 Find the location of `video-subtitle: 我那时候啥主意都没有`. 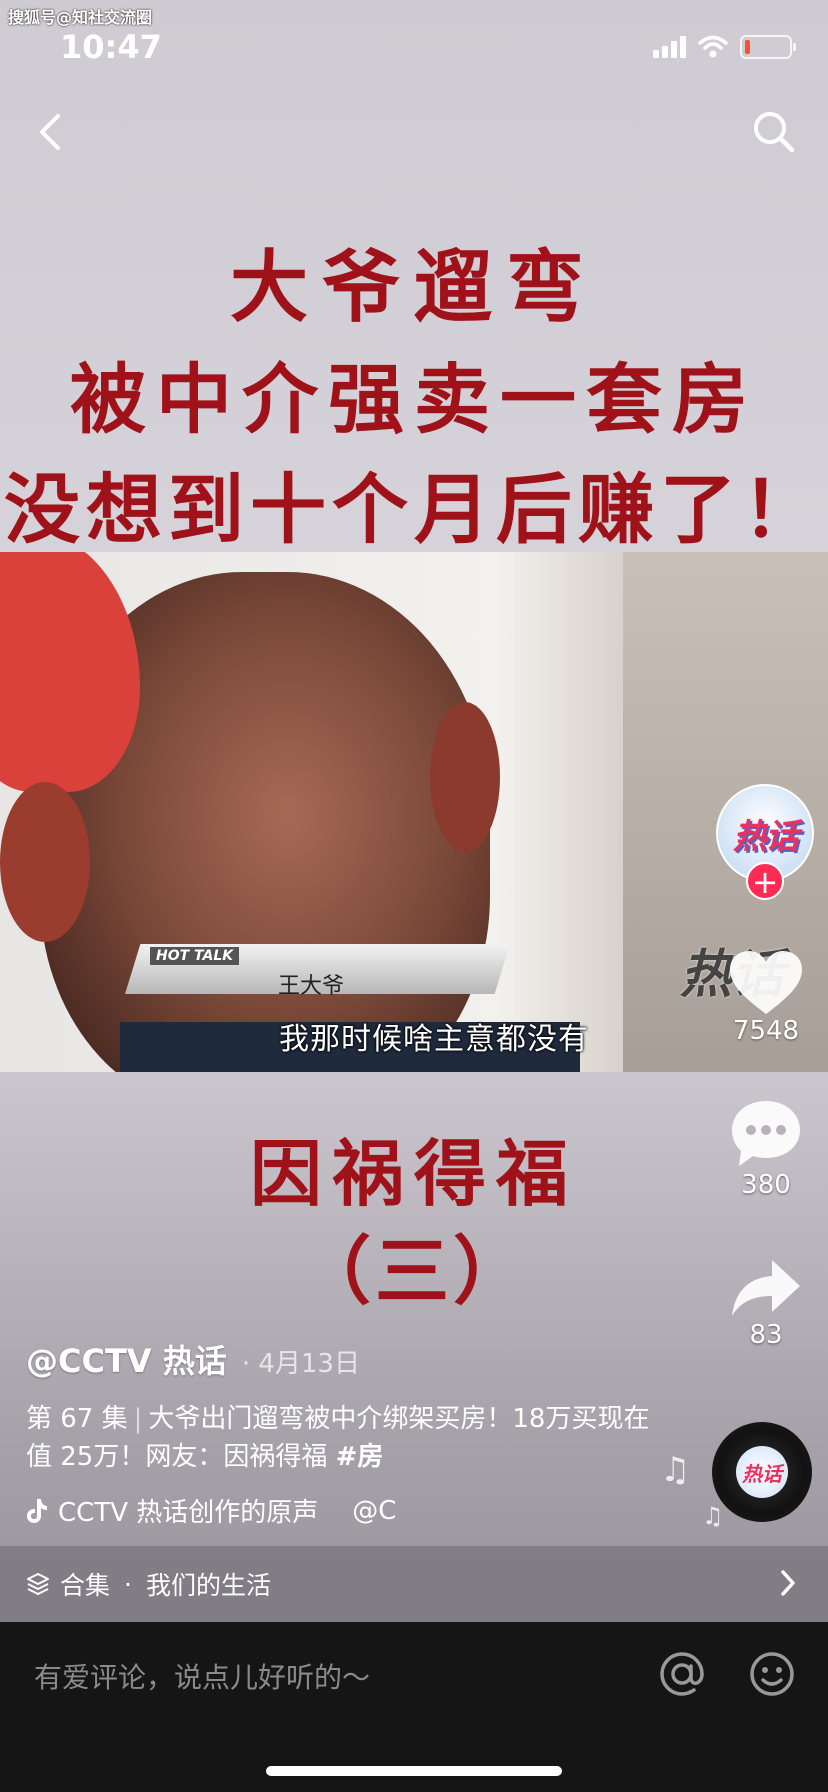

video-subtitle: 我那时候啥主意都没有 is located at coordinates (434, 1039).